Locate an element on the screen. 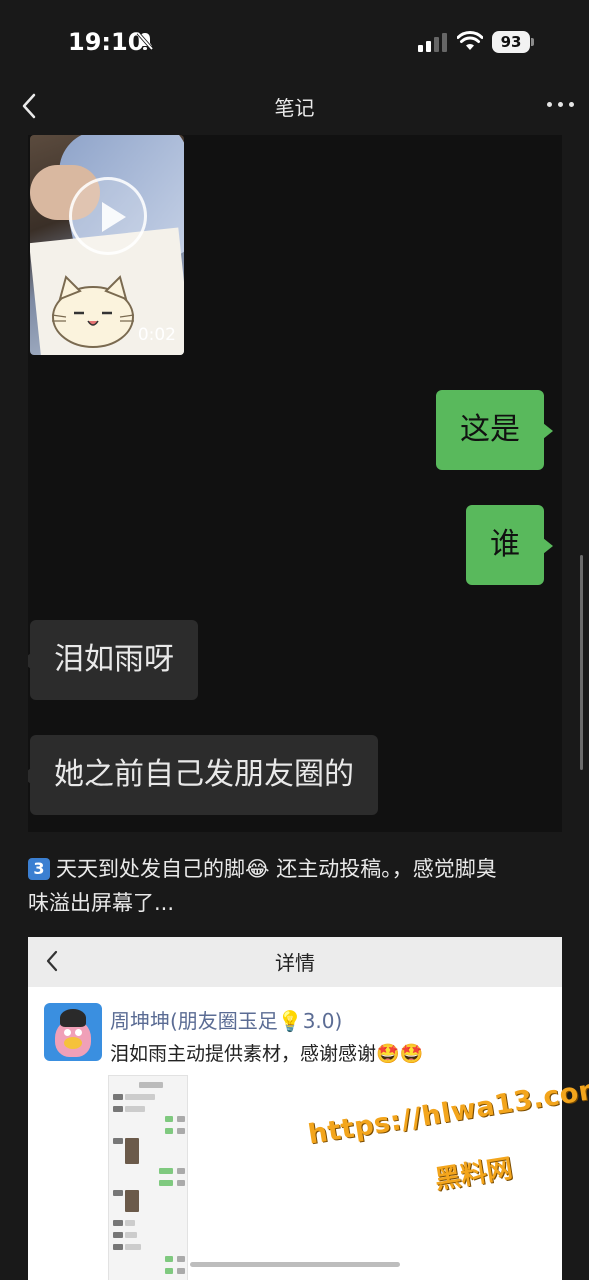 This screenshot has height=1280, width=589. chat-bubble-received: 泪如雨呀 is located at coordinates (113, 660).